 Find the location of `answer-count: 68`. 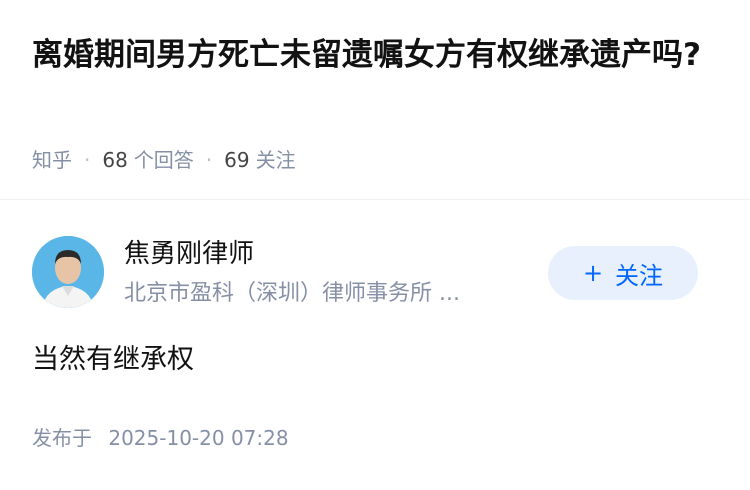

answer-count: 68 is located at coordinates (115, 160).